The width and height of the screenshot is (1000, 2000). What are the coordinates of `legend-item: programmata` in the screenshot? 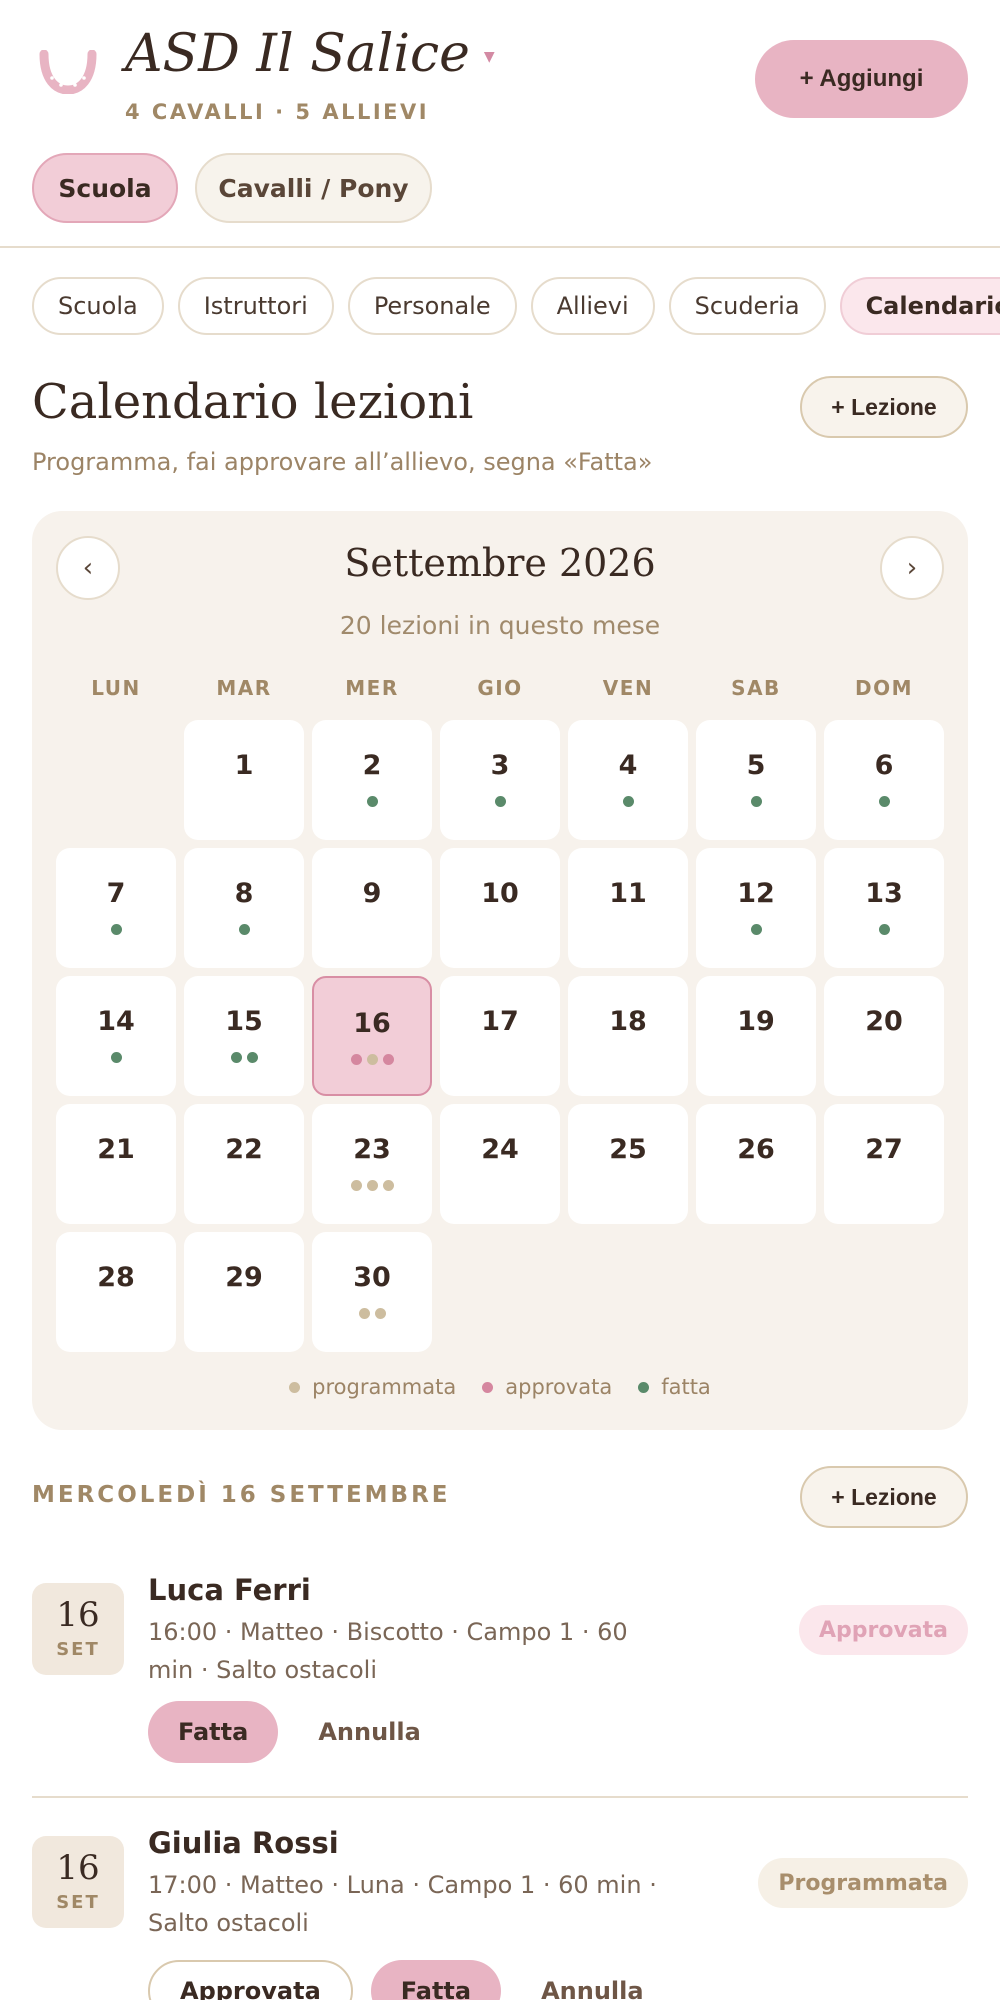 It's located at (372, 1387).